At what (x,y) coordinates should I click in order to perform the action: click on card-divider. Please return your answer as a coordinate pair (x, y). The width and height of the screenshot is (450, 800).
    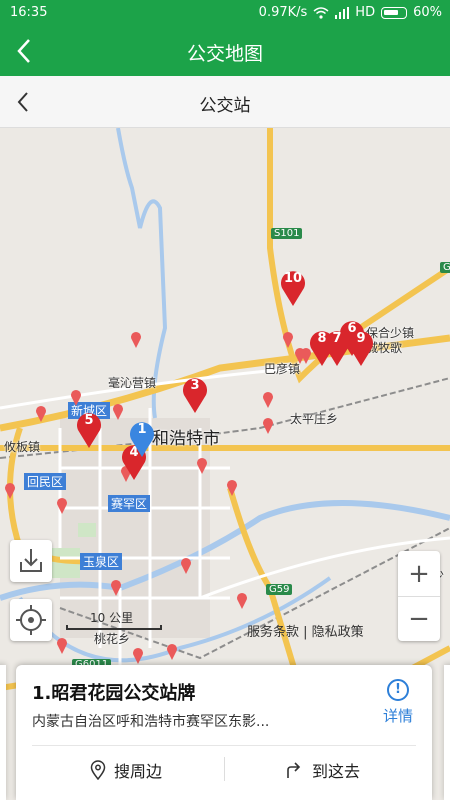
    Looking at the image, I should click on (224, 745).